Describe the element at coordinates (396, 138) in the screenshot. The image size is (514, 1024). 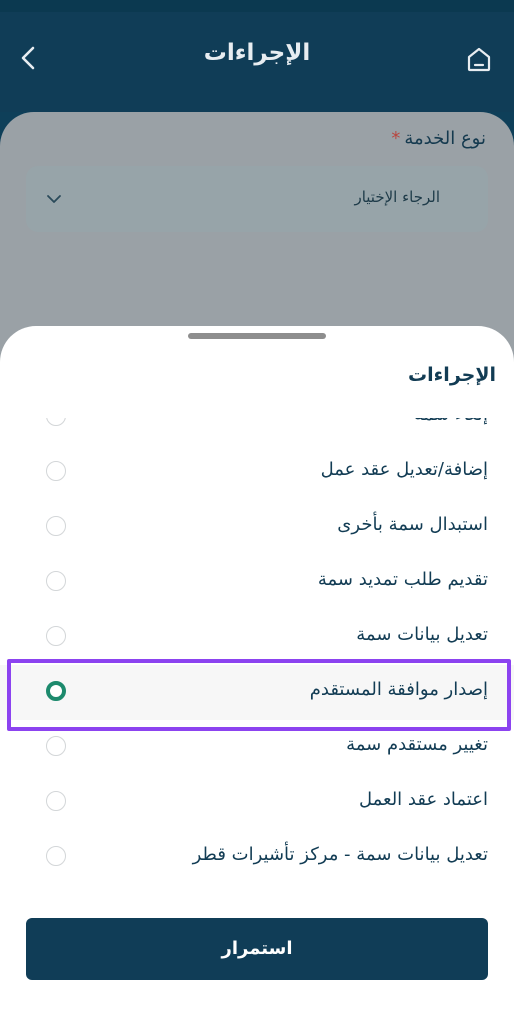
I see `required-mark: *` at that location.